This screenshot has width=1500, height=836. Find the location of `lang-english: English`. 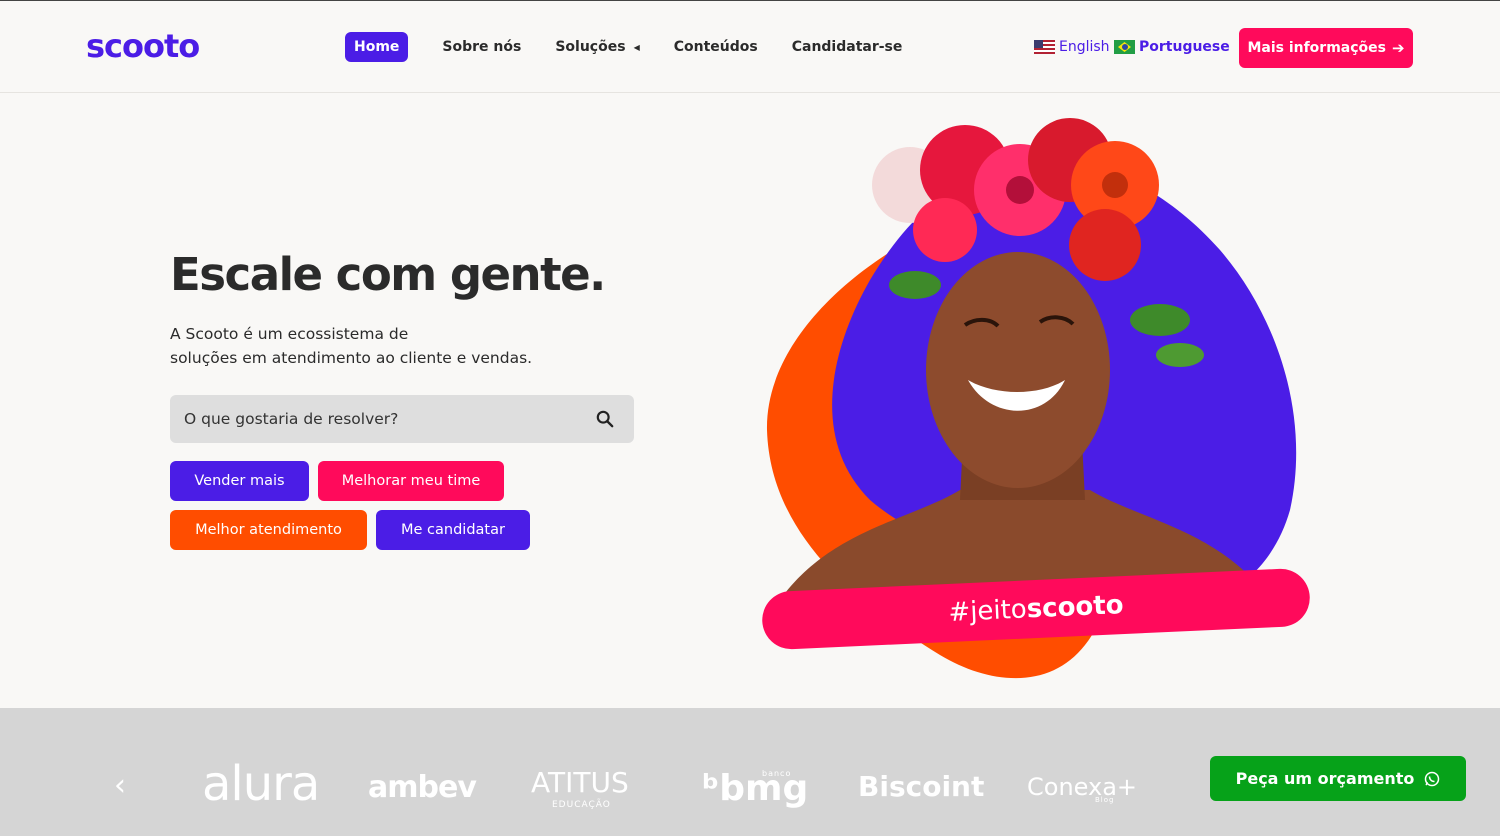

lang-english: English is located at coordinates (1072, 47).